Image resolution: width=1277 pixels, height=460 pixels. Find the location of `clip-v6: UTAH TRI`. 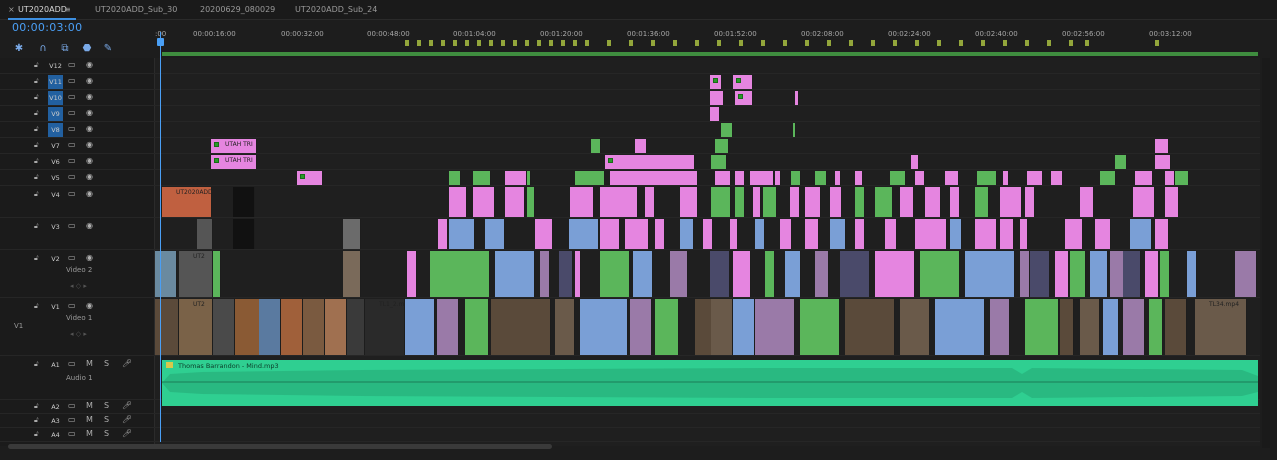

clip-v6: UTAH TRI is located at coordinates (234, 162).